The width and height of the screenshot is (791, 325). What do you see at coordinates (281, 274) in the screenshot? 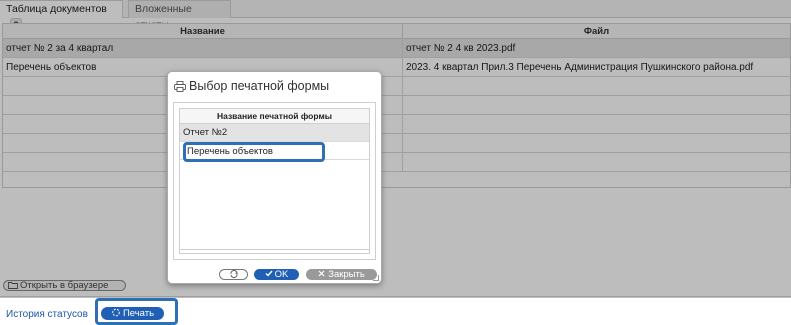
I see `ok-button-label: OK` at bounding box center [281, 274].